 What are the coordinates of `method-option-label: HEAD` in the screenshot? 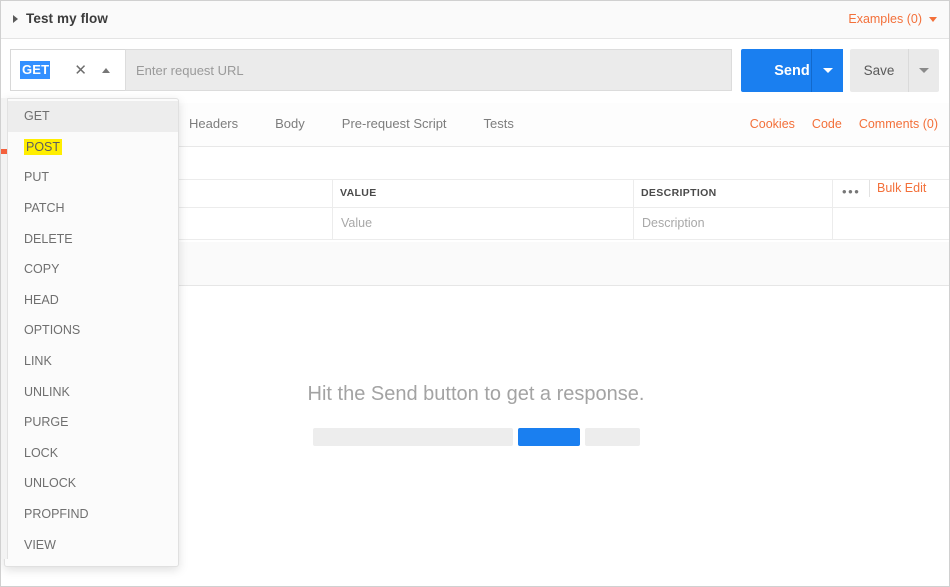 It's located at (41, 299).